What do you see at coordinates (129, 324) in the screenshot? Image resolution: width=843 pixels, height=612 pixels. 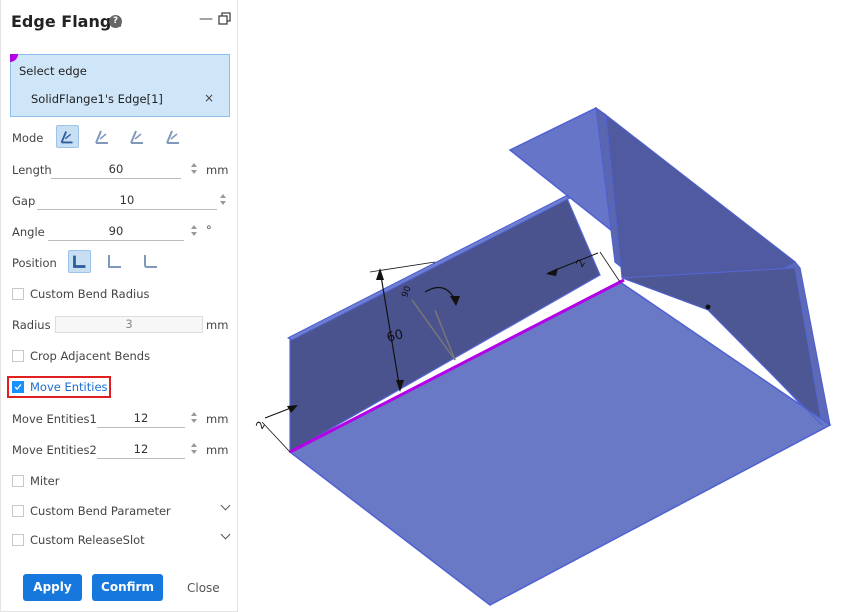 I see `radius-input: 3` at bounding box center [129, 324].